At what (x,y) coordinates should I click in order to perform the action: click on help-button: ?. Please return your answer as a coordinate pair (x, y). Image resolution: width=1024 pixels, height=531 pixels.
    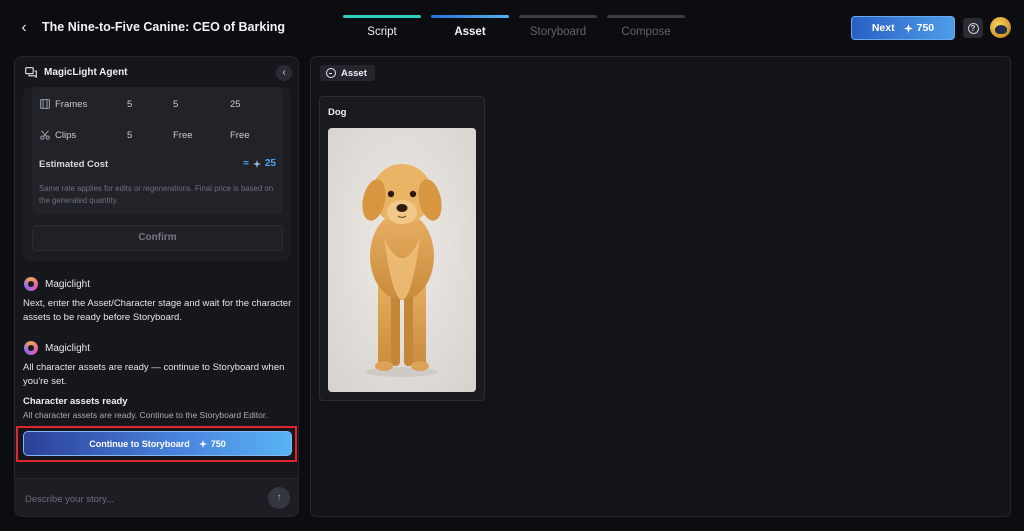
    Looking at the image, I should click on (973, 28).